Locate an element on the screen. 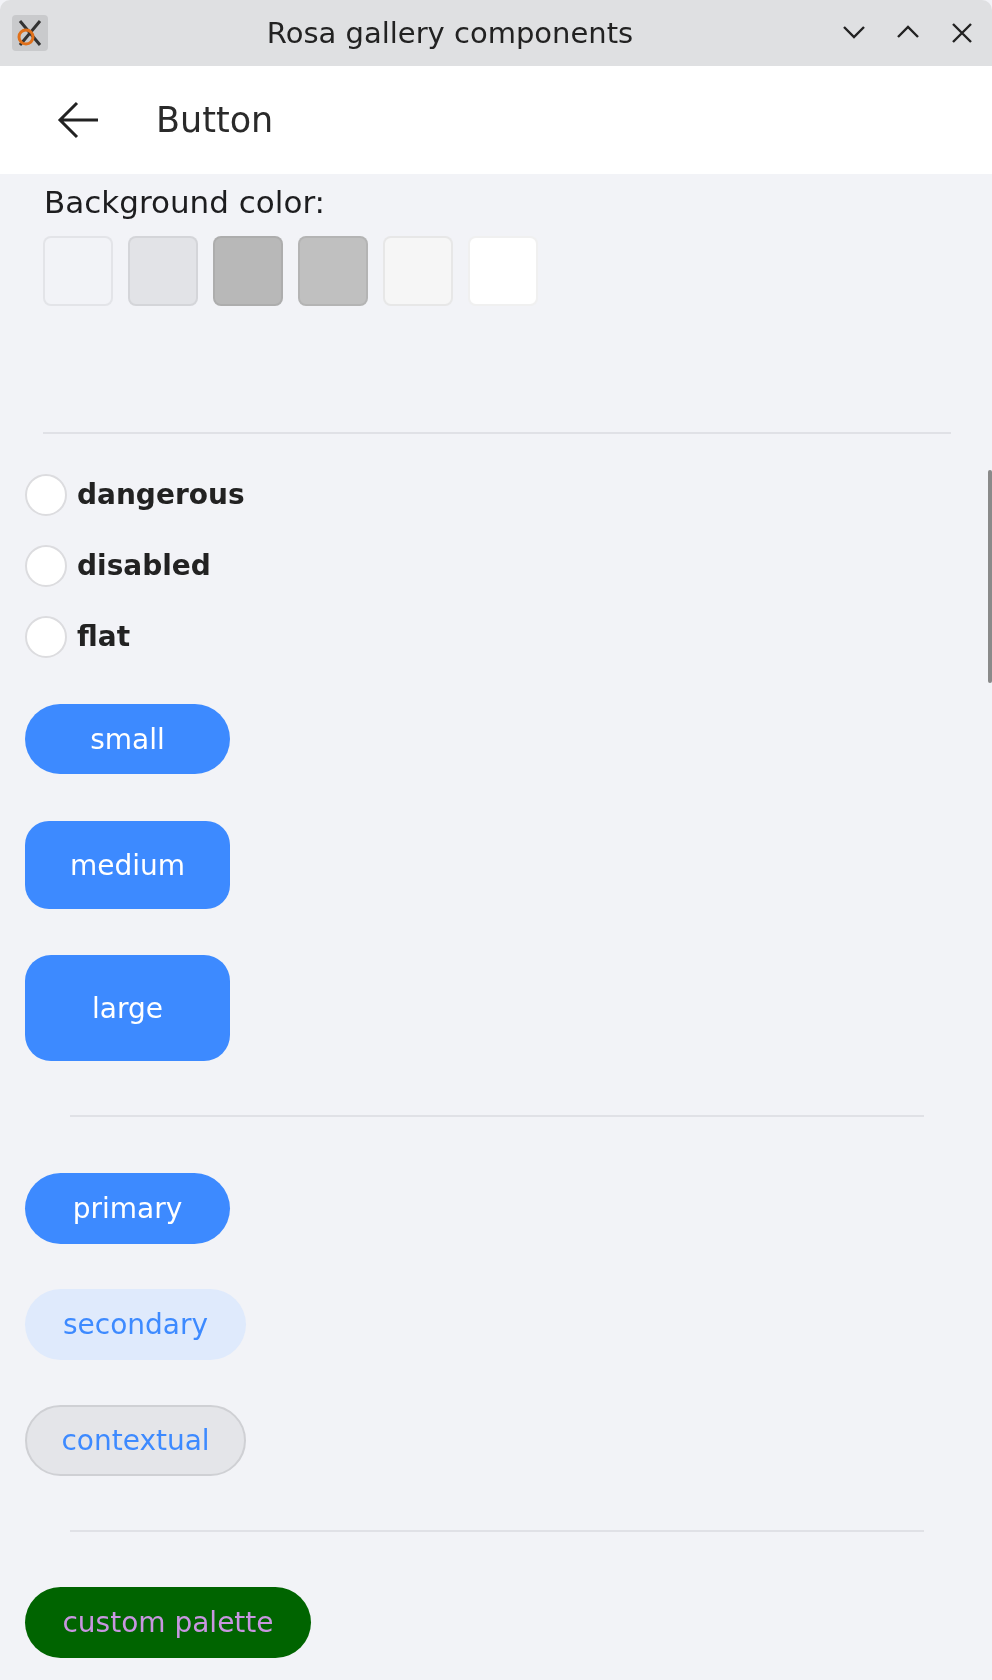 This screenshot has height=1680, width=992. app-icon is located at coordinates (30, 33).